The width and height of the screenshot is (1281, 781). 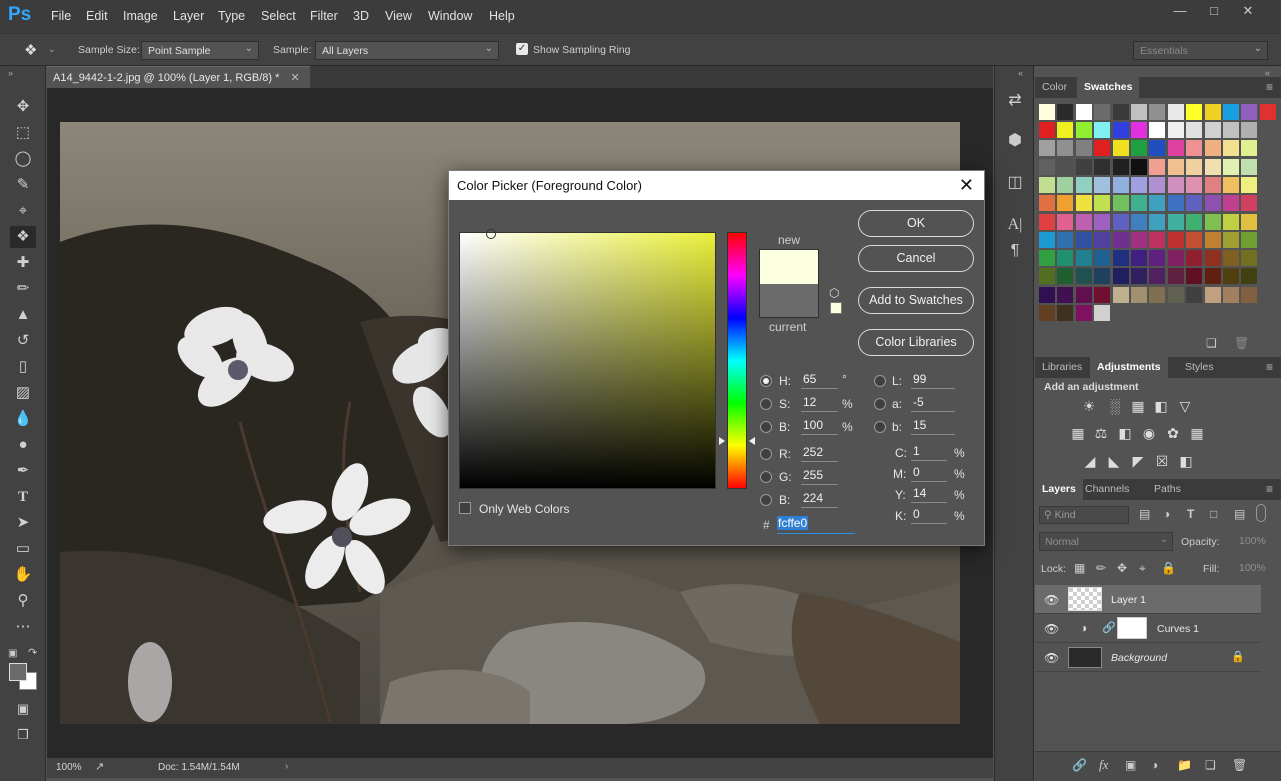 I want to click on lock-transparent-icon: ▦, so click(x=1079, y=568).